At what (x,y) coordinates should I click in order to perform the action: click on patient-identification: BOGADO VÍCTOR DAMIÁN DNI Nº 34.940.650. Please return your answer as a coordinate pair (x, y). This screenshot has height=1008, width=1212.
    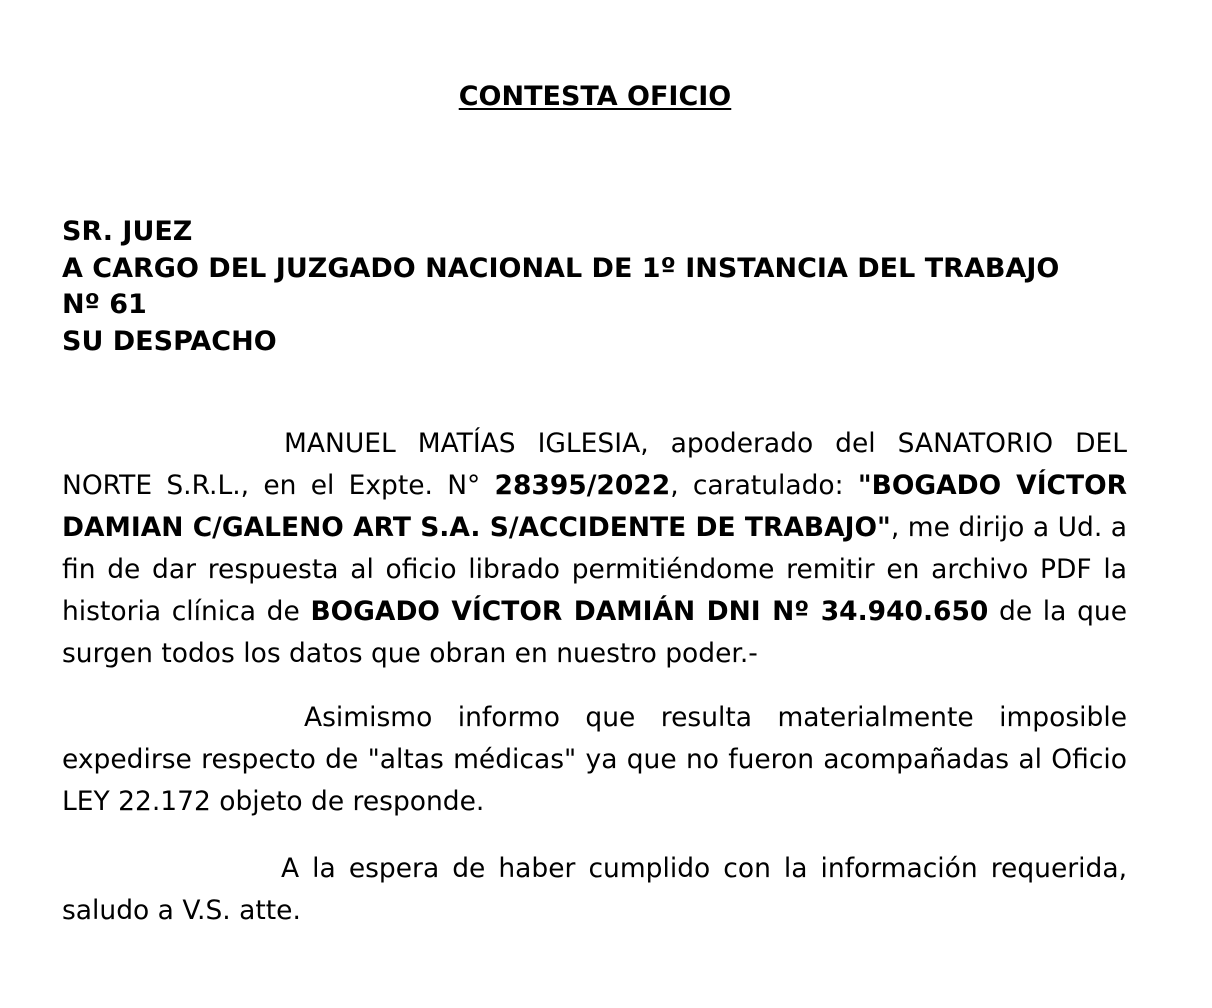
    Looking at the image, I should click on (649, 611).